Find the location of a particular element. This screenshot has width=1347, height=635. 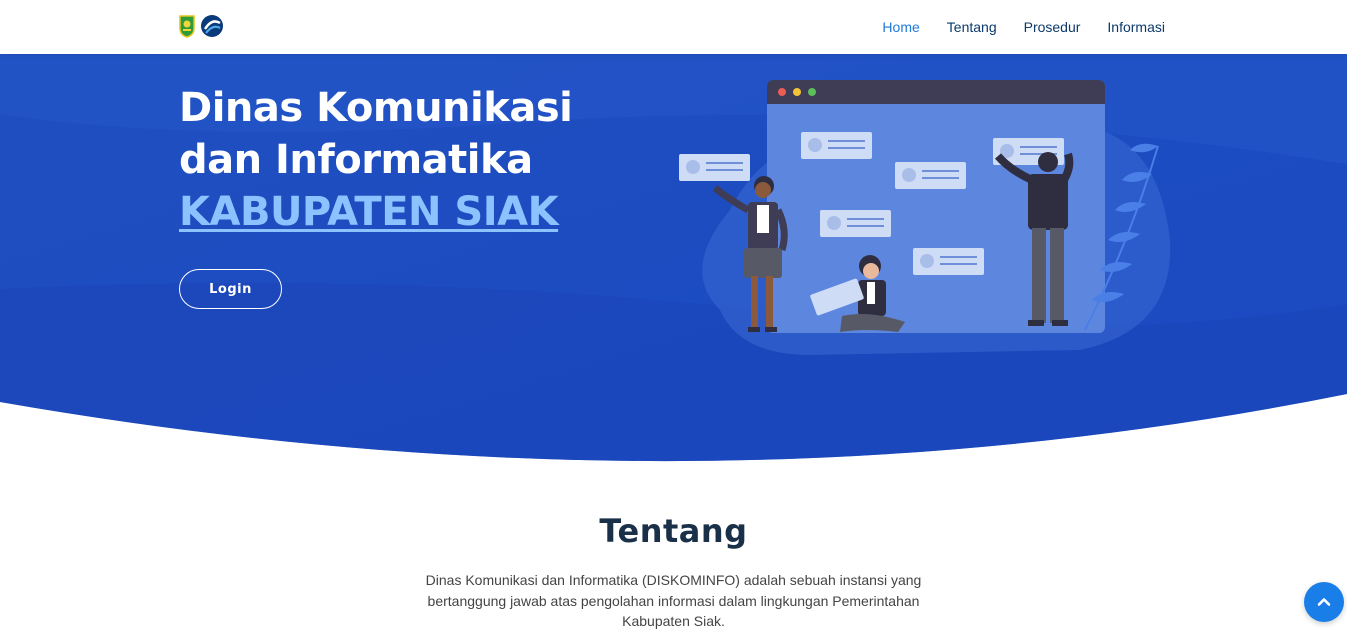

hero-title-line-1: Dinas Komunikasi is located at coordinates (376, 108).